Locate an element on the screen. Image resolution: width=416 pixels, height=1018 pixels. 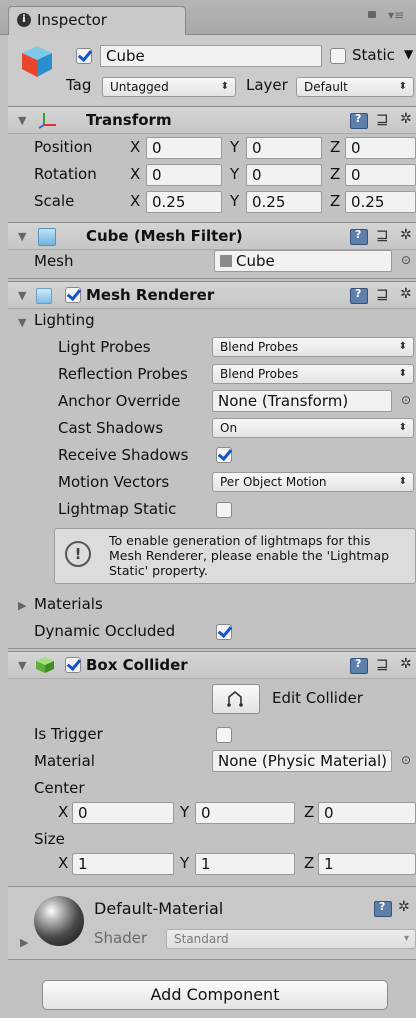
mesh-filter-icon is located at coordinates (47, 237).